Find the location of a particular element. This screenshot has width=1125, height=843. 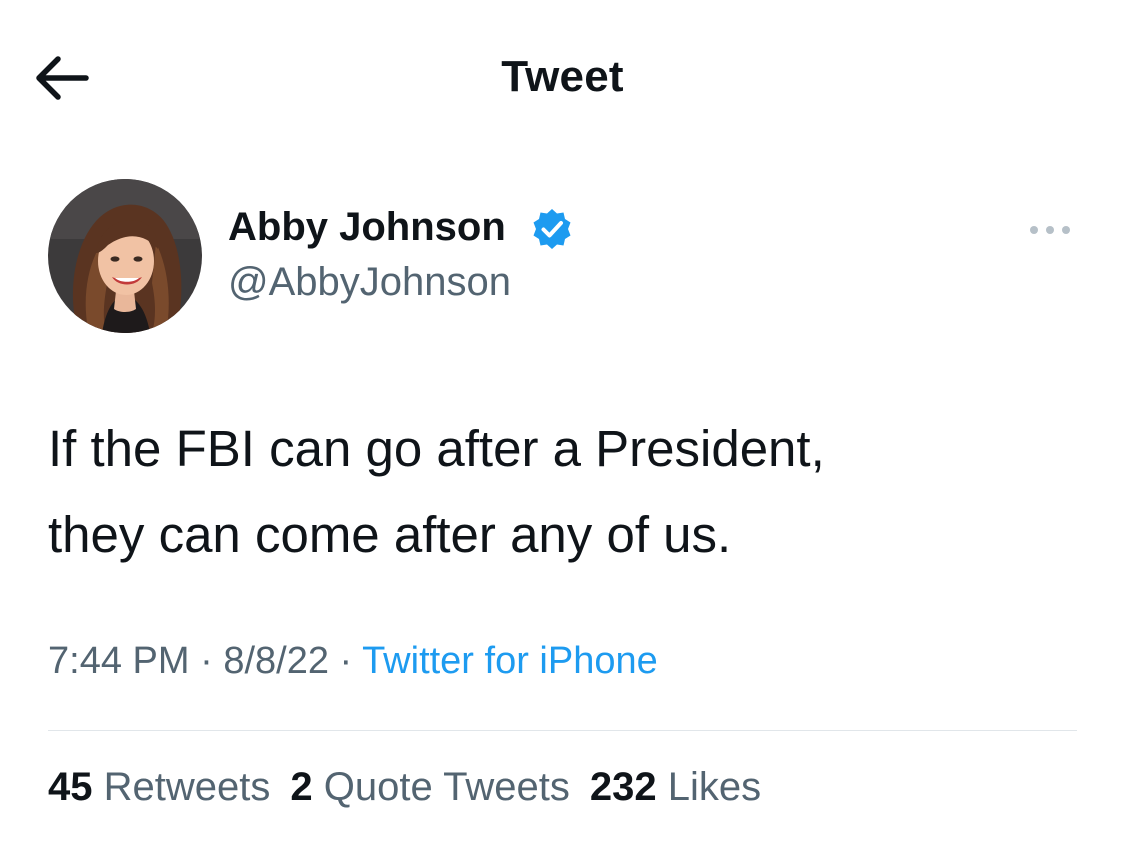

author-name: Abby Johnson is located at coordinates (367, 227).